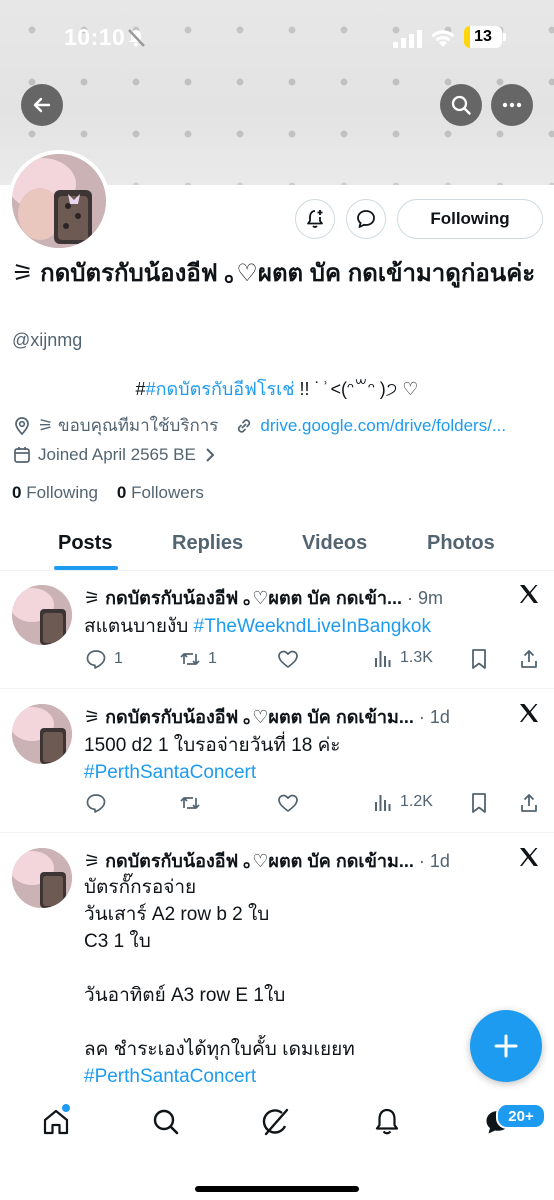 This screenshot has width=554, height=1200. Describe the element at coordinates (55, 492) in the screenshot. I see `following-count-link: 0 Following` at that location.